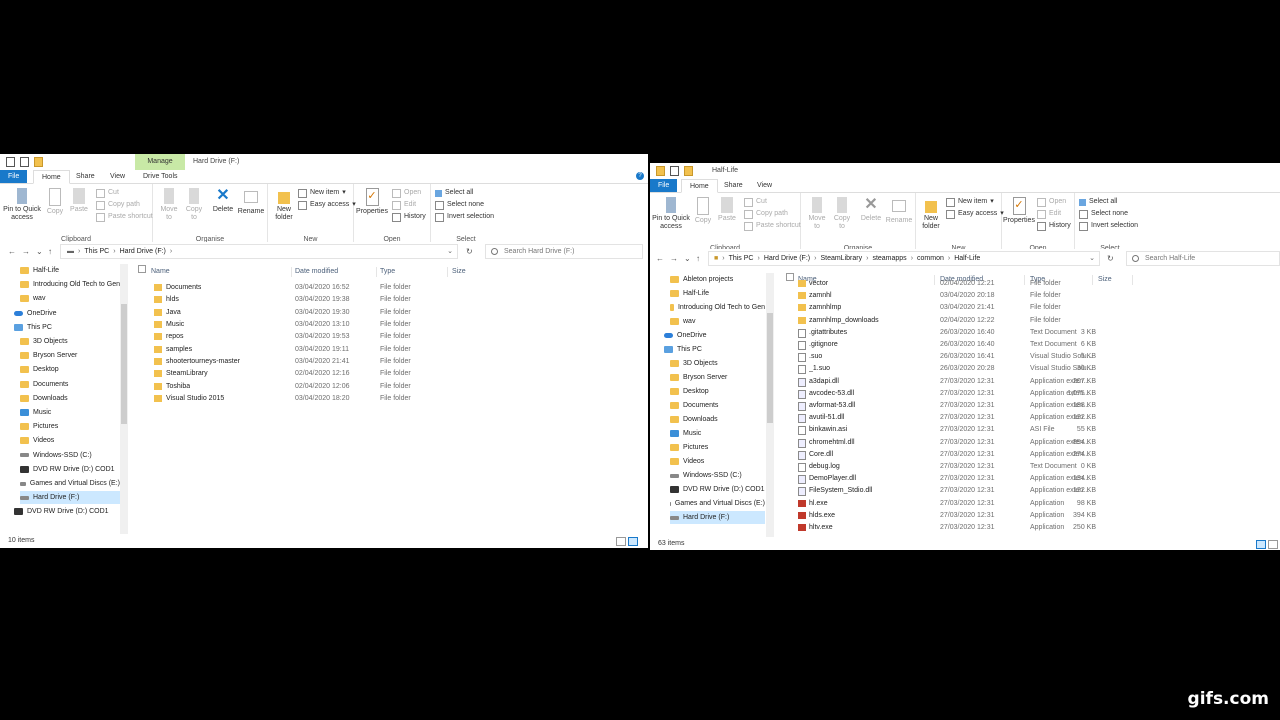 The width and height of the screenshot is (1280, 720). Describe the element at coordinates (1110, 258) in the screenshot. I see `refresh-icon: ↻` at that location.